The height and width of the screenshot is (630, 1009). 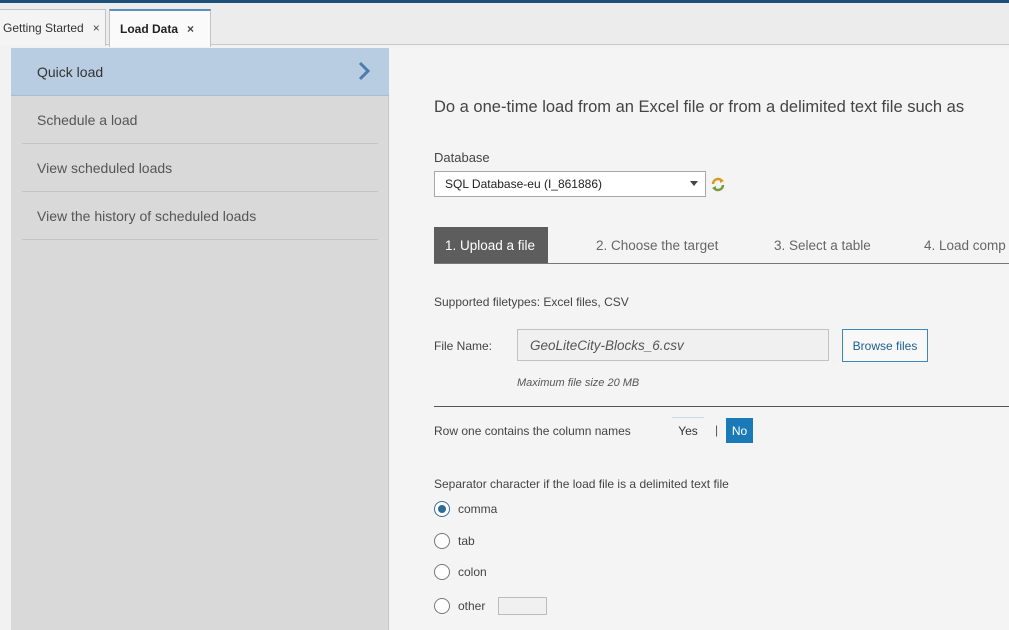 I want to click on sidebar-item-view-scheduled-loads: View scheduled loads, so click(x=200, y=168).